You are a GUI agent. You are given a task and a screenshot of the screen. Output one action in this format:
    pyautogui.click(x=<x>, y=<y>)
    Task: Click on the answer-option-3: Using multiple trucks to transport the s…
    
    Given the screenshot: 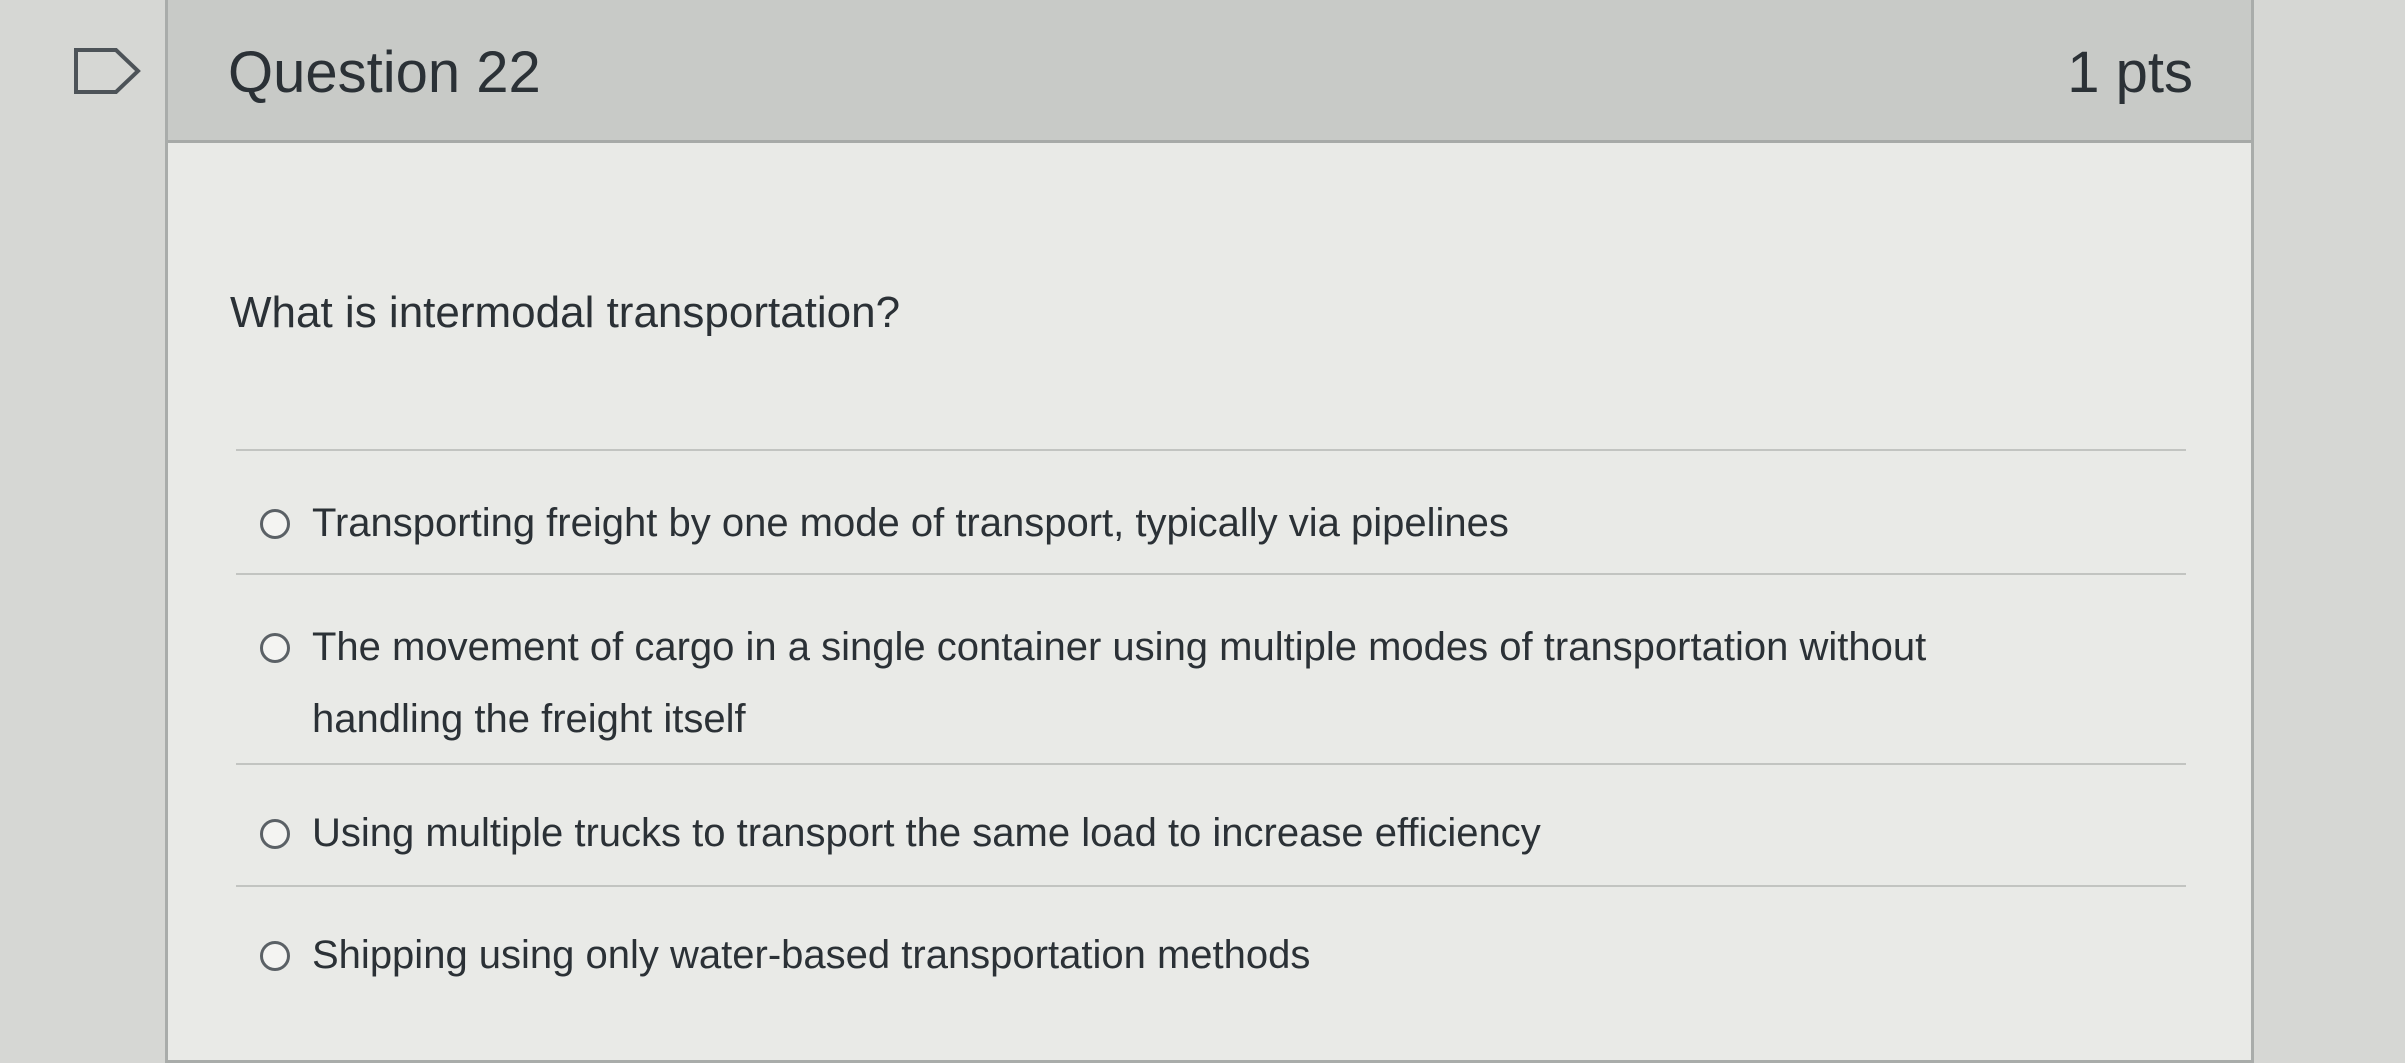 What is the action you would take?
    pyautogui.click(x=1211, y=825)
    